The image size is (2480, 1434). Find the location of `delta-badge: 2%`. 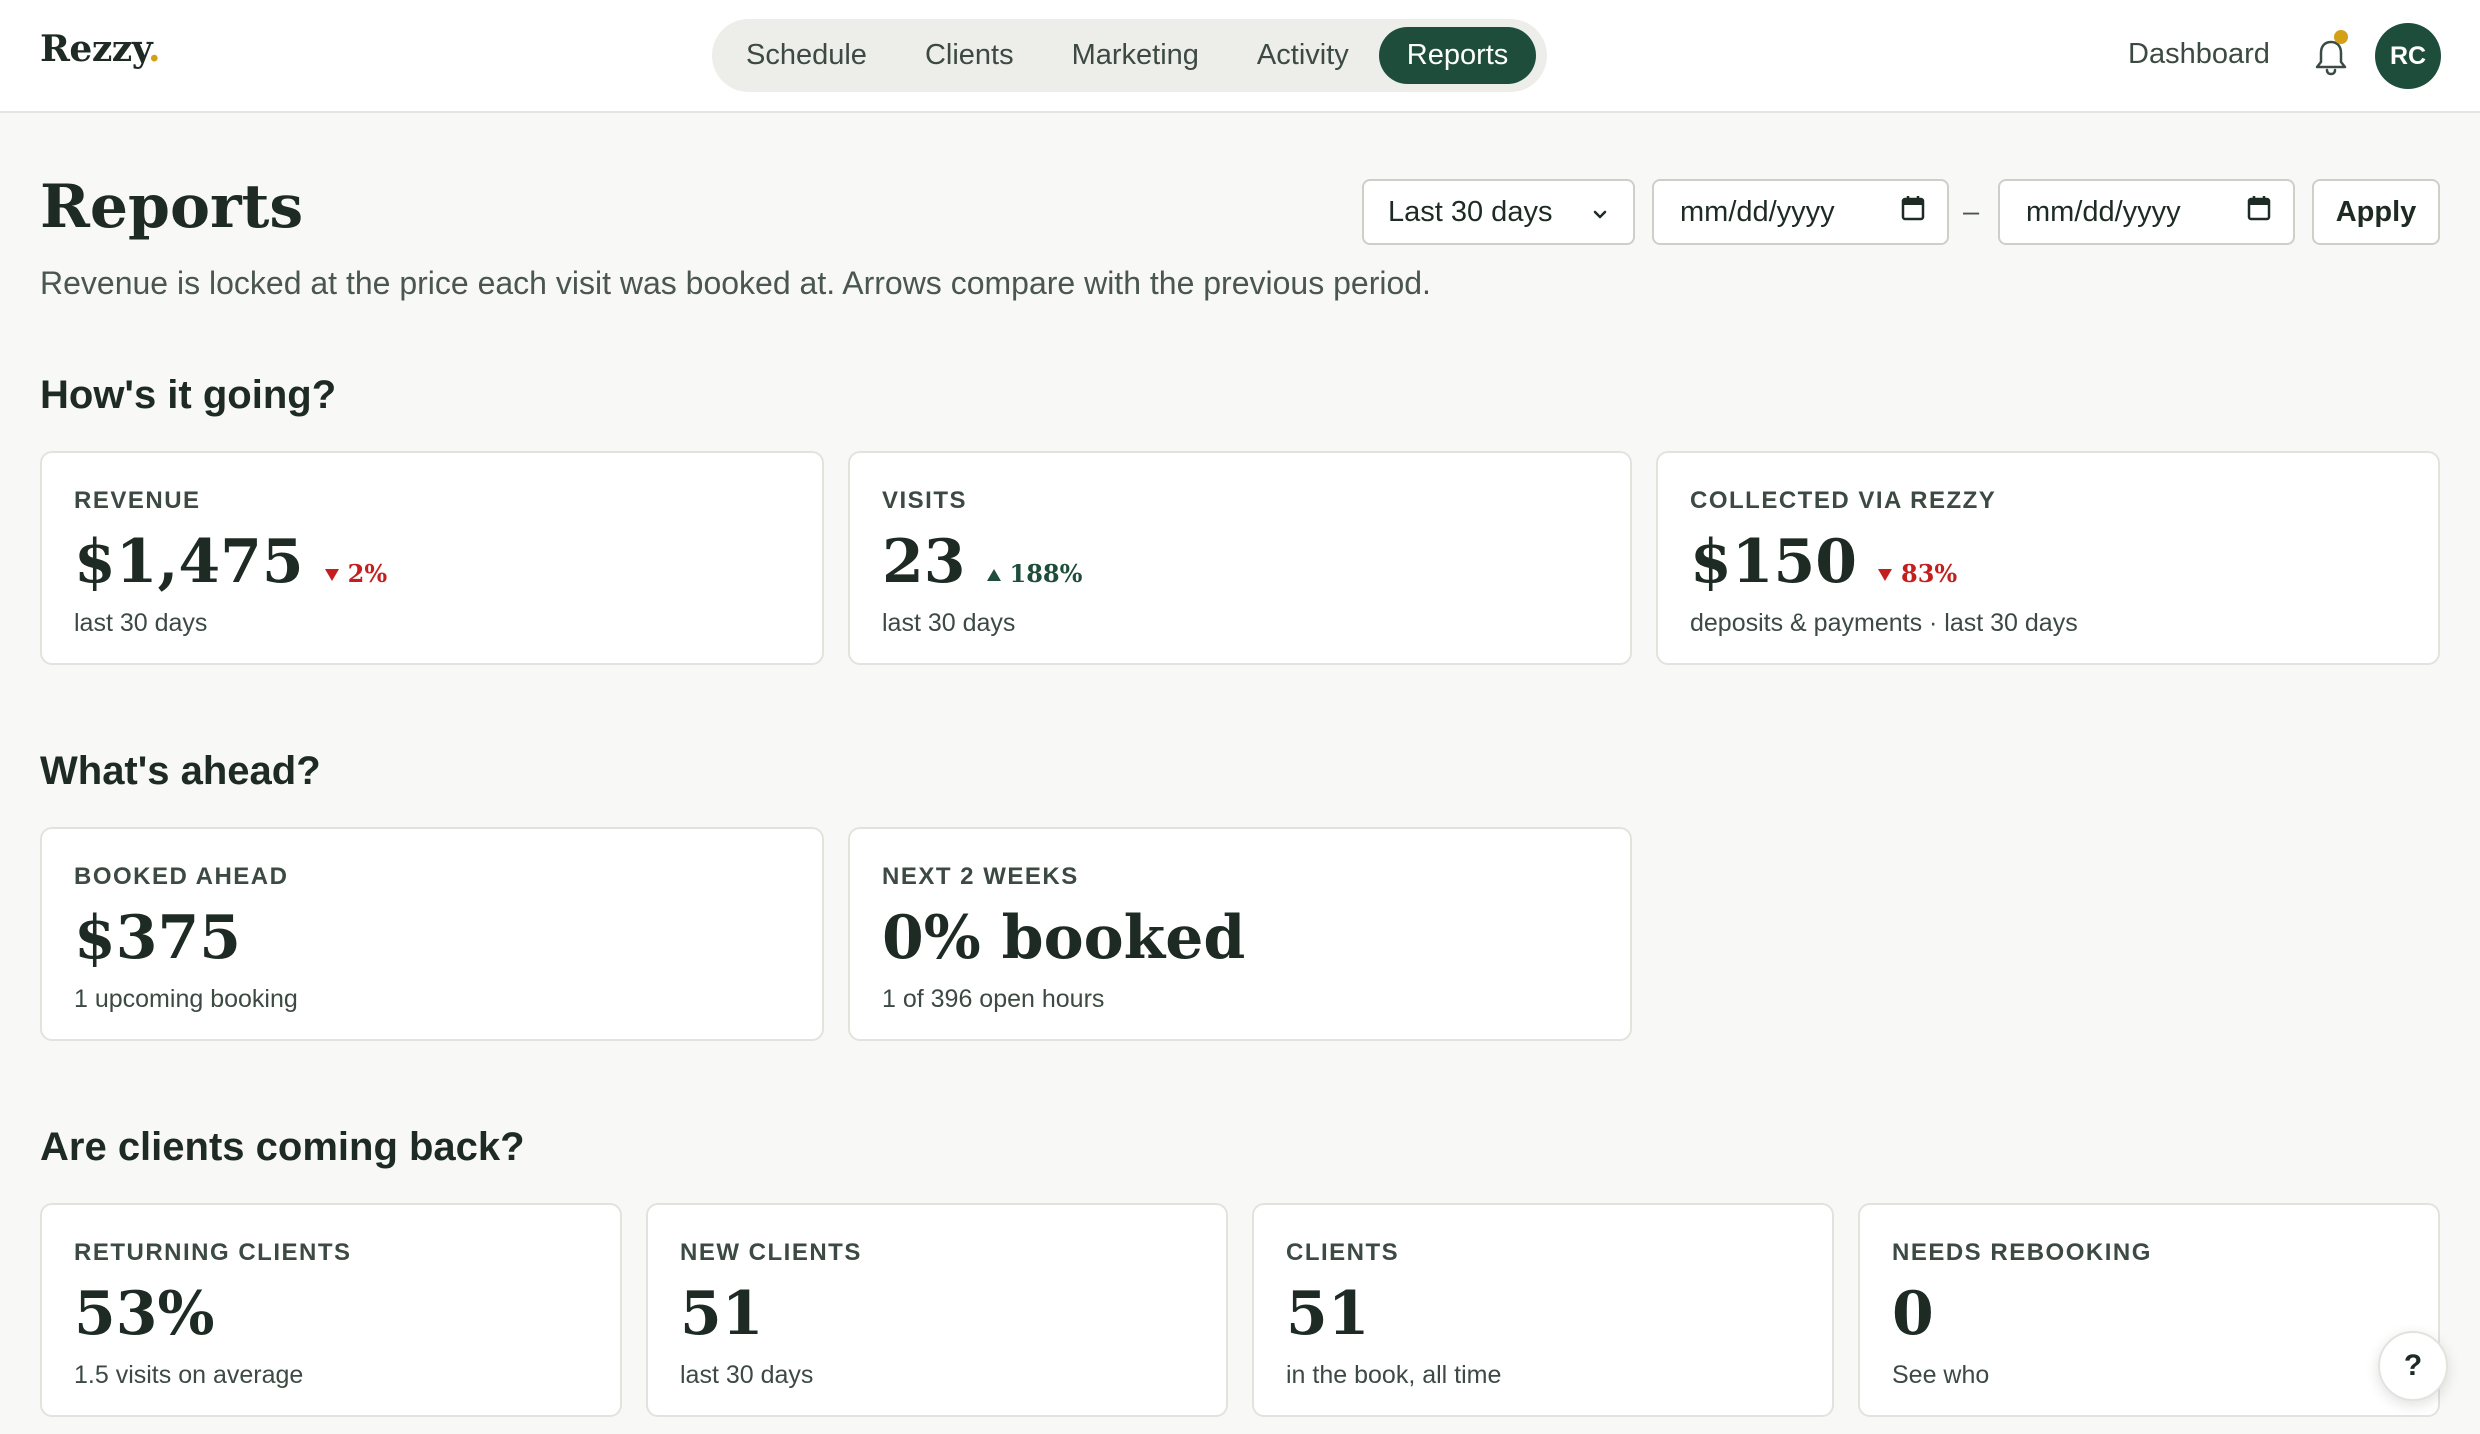

delta-badge: 2% is located at coordinates (356, 573).